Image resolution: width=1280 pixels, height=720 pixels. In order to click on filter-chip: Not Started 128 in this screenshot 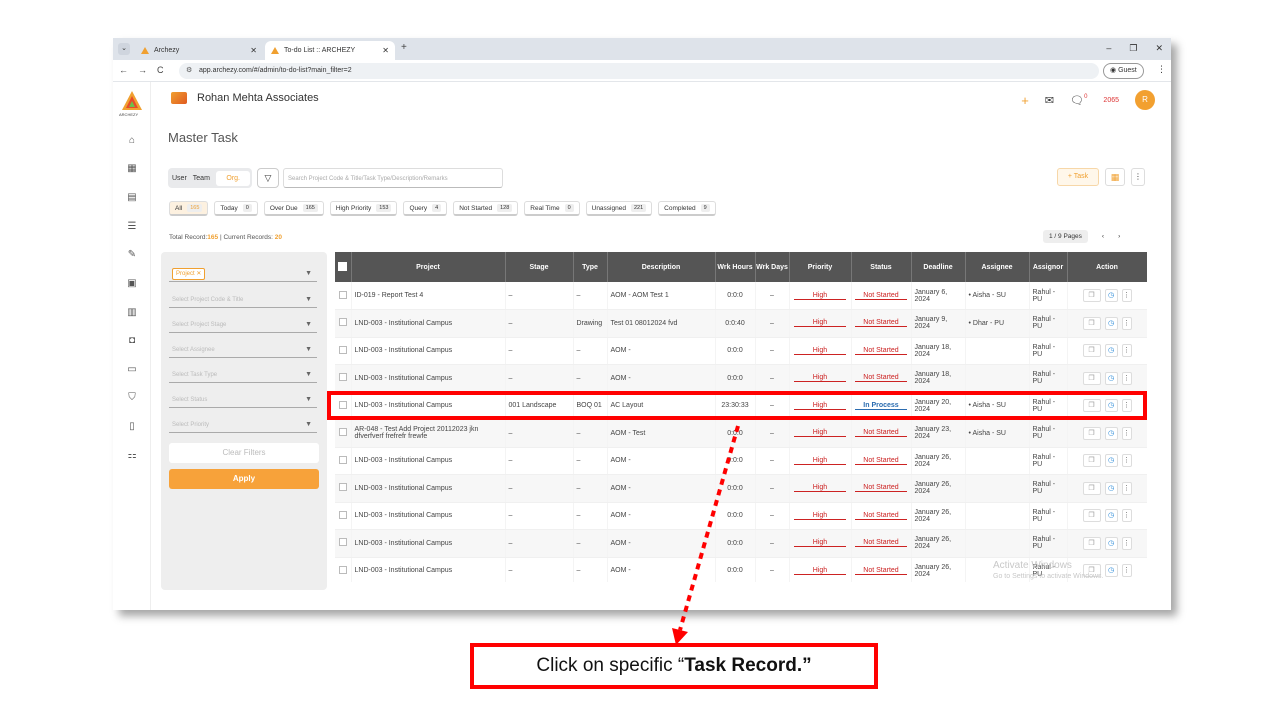, I will do `click(486, 208)`.